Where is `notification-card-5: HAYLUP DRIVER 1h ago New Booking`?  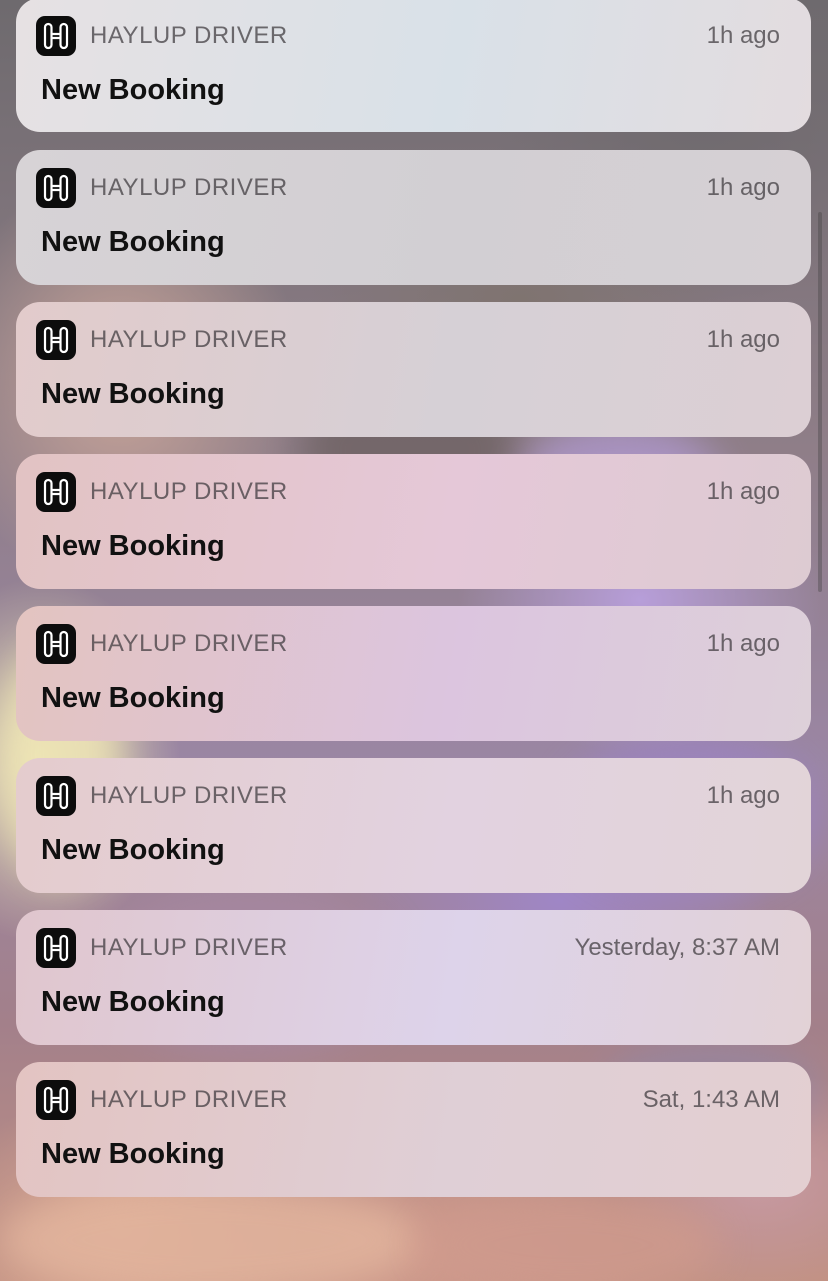
notification-card-5: HAYLUP DRIVER 1h ago New Booking is located at coordinates (413, 673).